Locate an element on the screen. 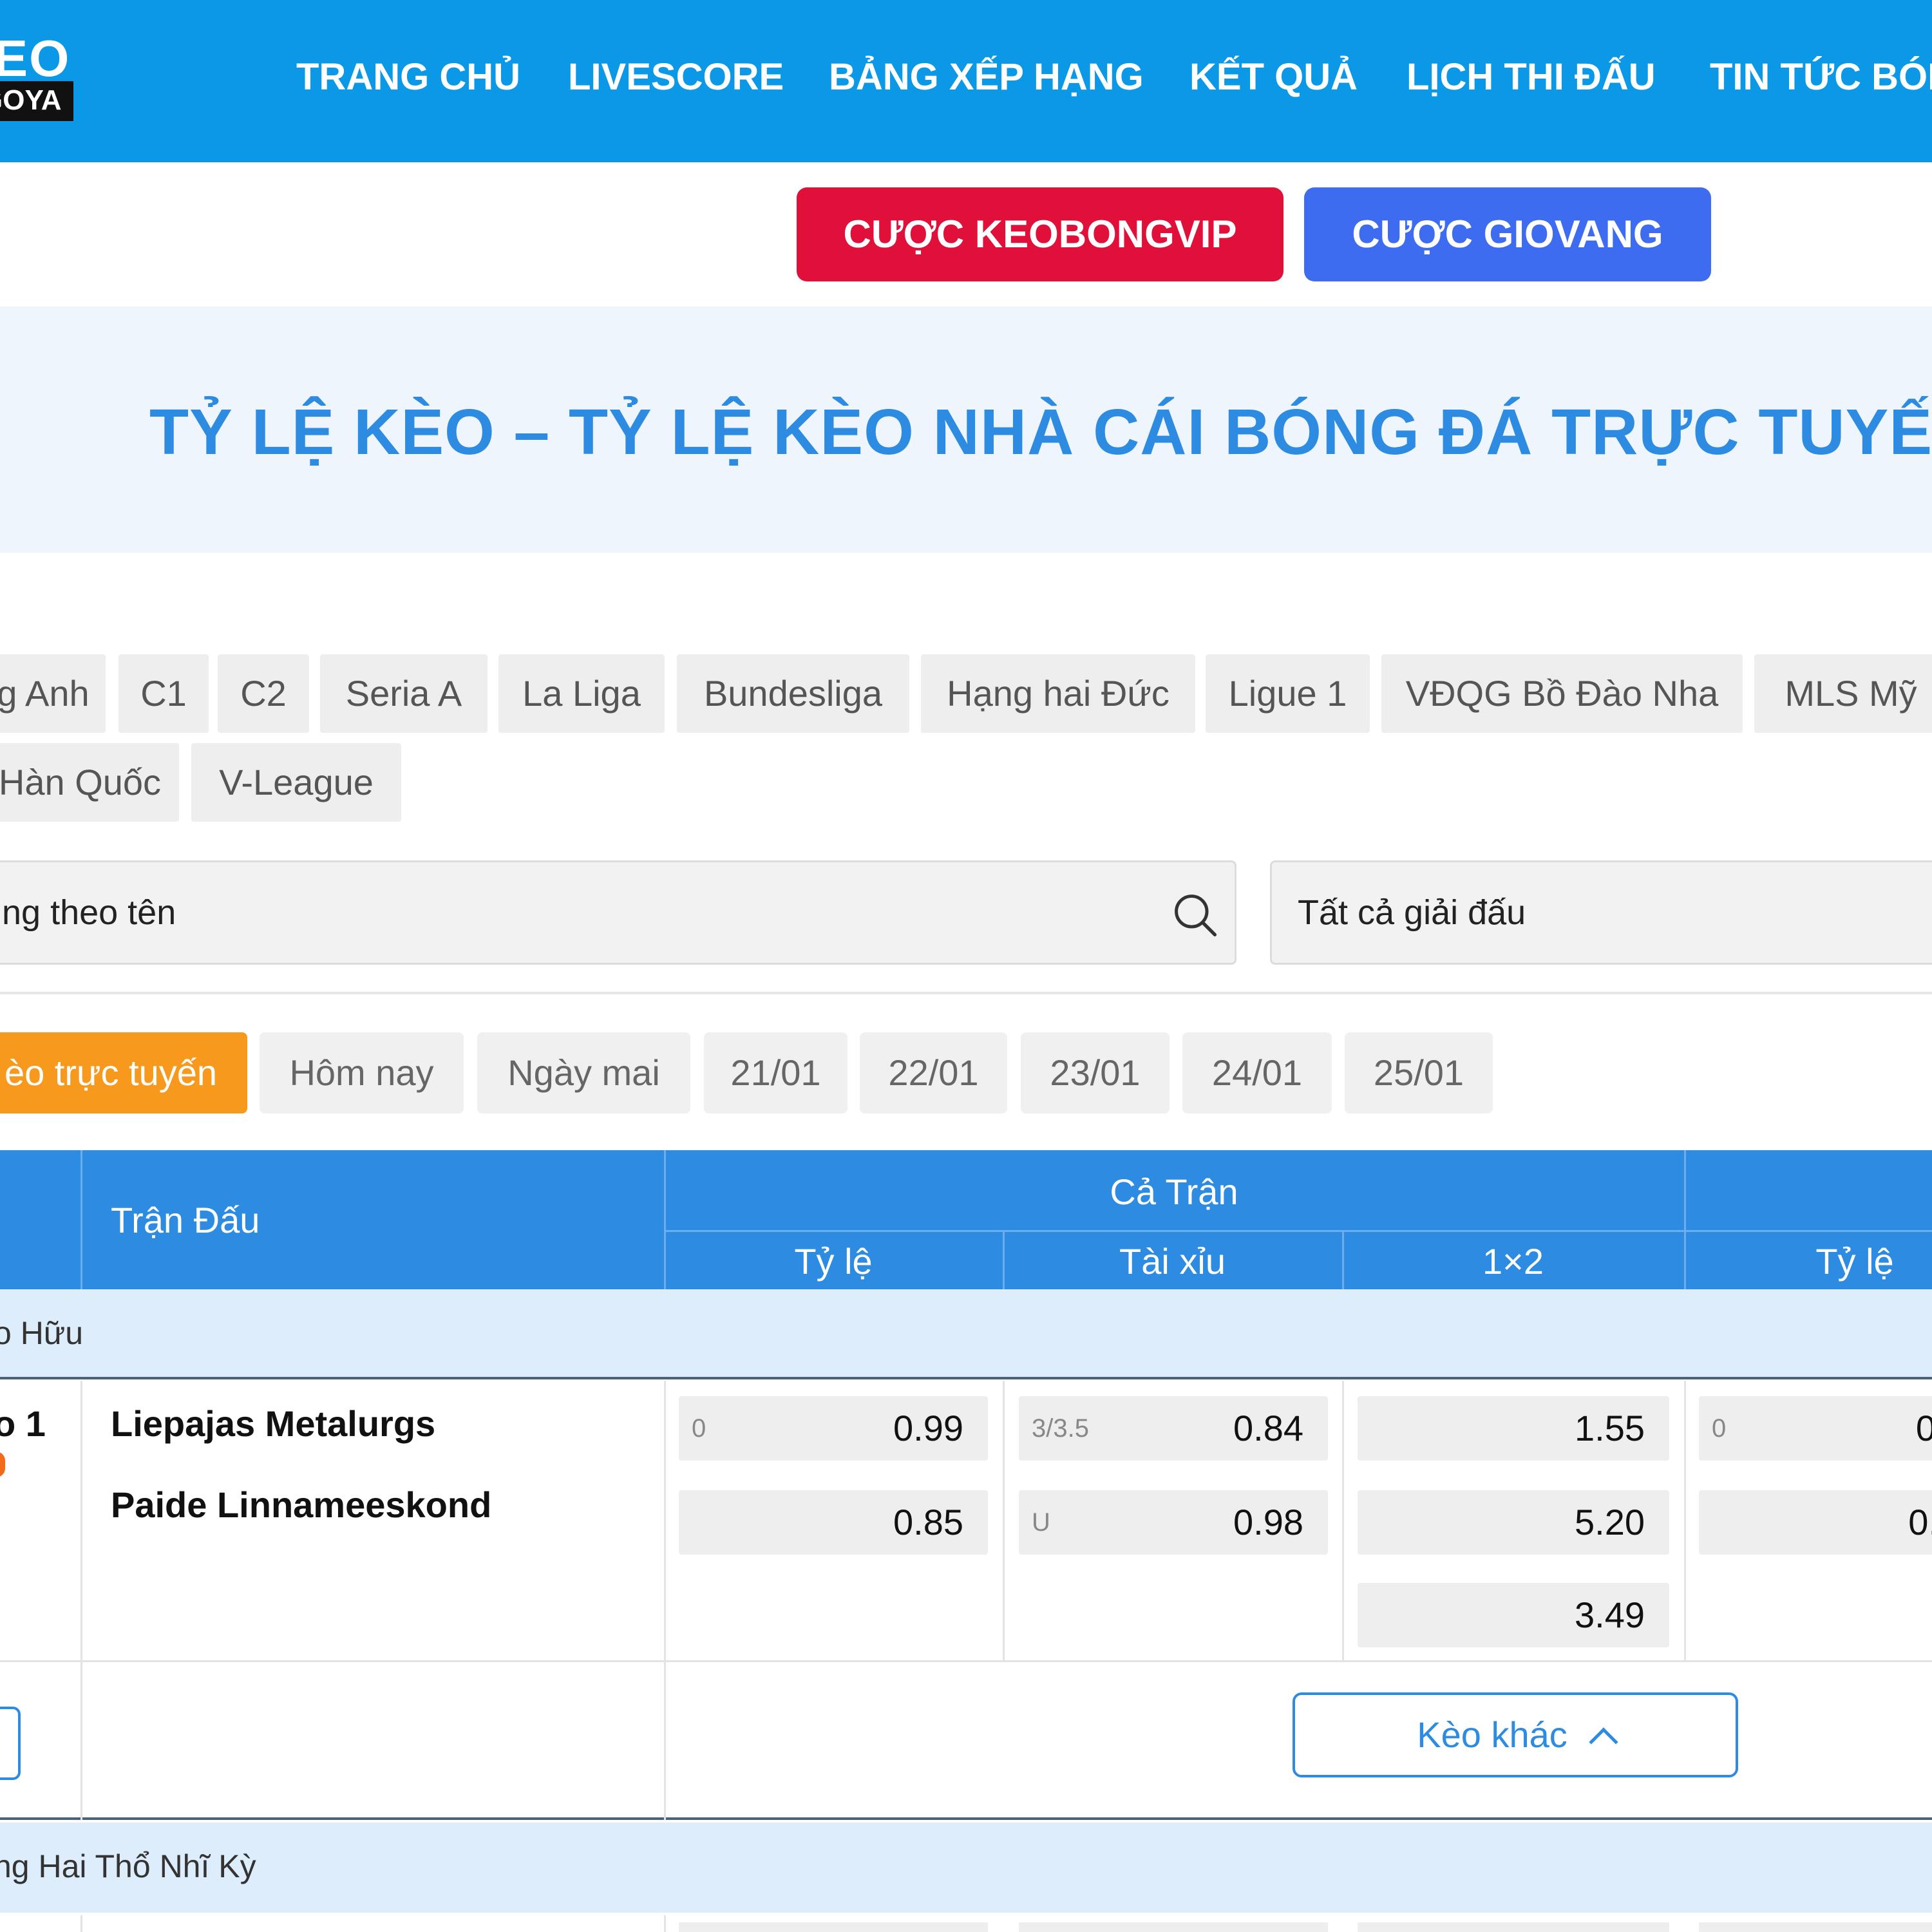 The image size is (1932, 1932). league-chip: V-League is located at coordinates (296, 782).